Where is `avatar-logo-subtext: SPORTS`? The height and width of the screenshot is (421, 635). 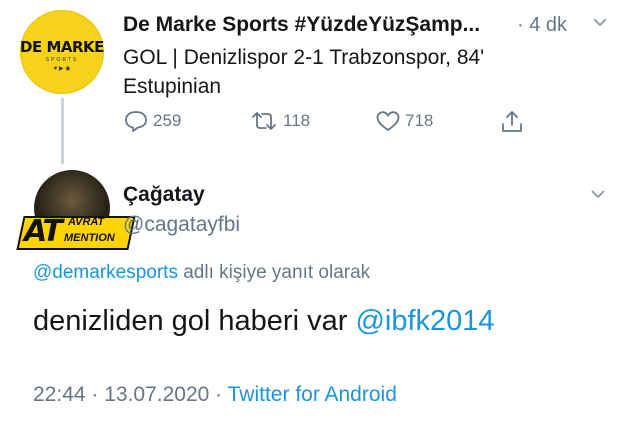 avatar-logo-subtext: SPORTS is located at coordinates (62, 60).